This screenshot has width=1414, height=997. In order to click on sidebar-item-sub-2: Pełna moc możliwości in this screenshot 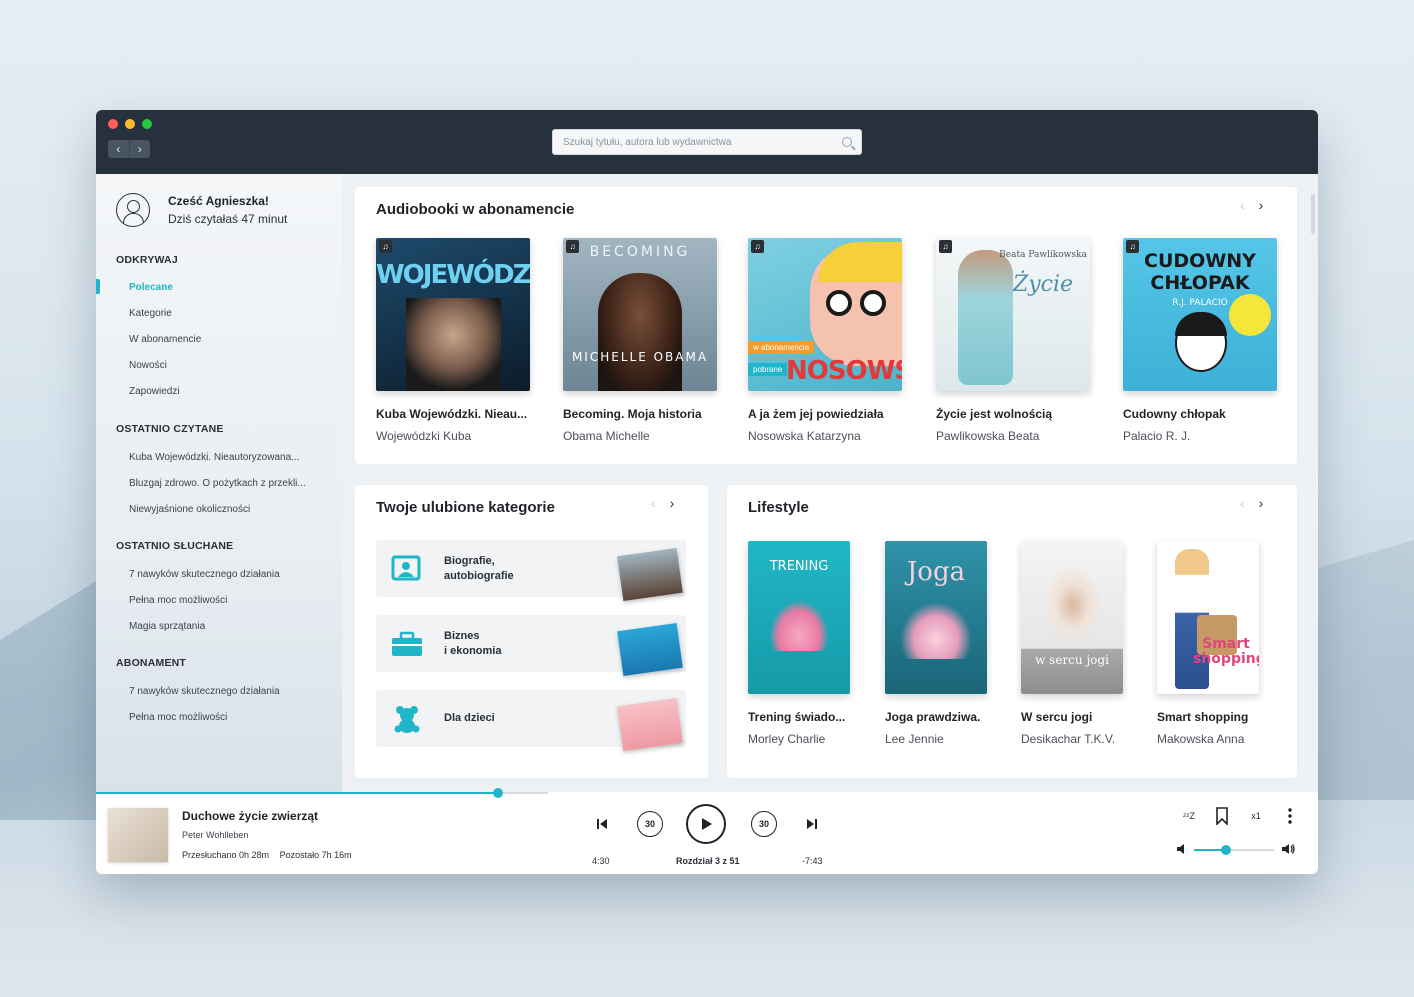, I will do `click(229, 717)`.